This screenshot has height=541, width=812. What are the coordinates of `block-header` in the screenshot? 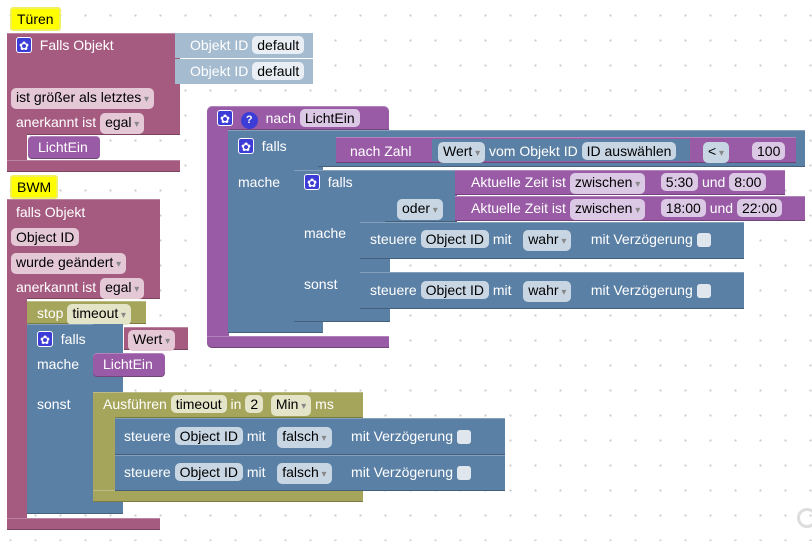 It's located at (108, 336).